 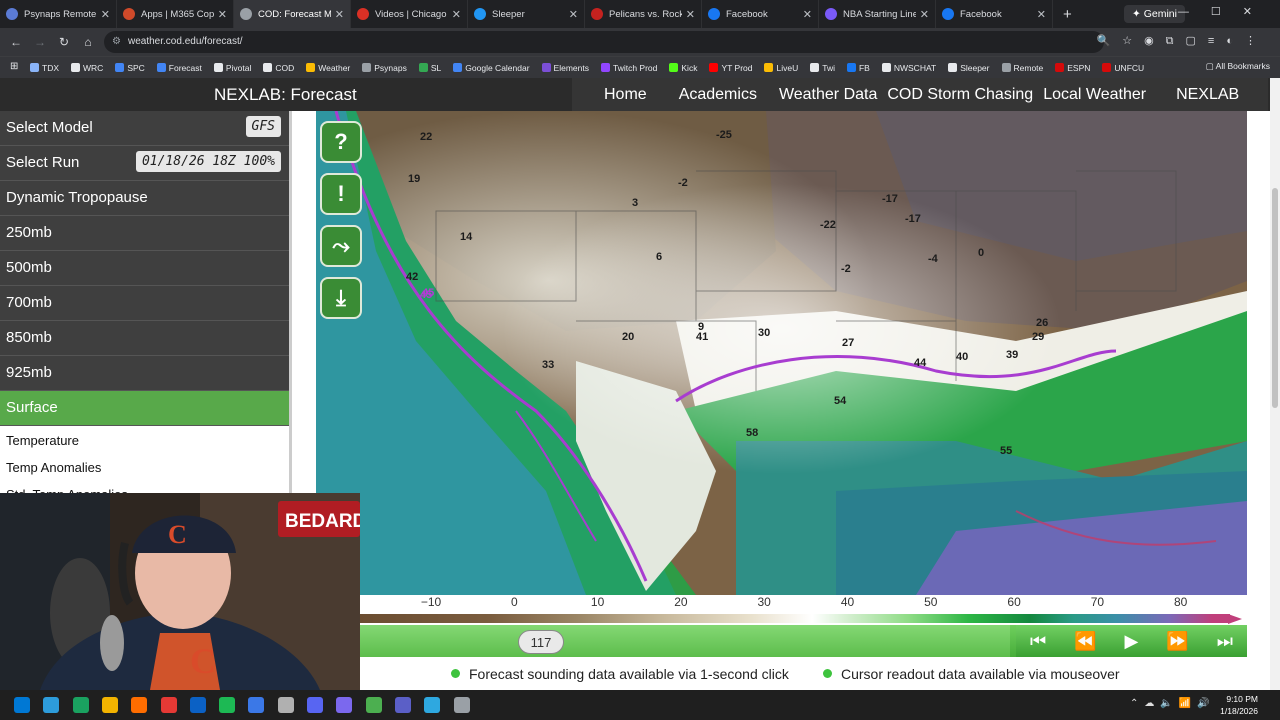 What do you see at coordinates (858, 68) in the screenshot?
I see `bookmark-item: FB` at bounding box center [858, 68].